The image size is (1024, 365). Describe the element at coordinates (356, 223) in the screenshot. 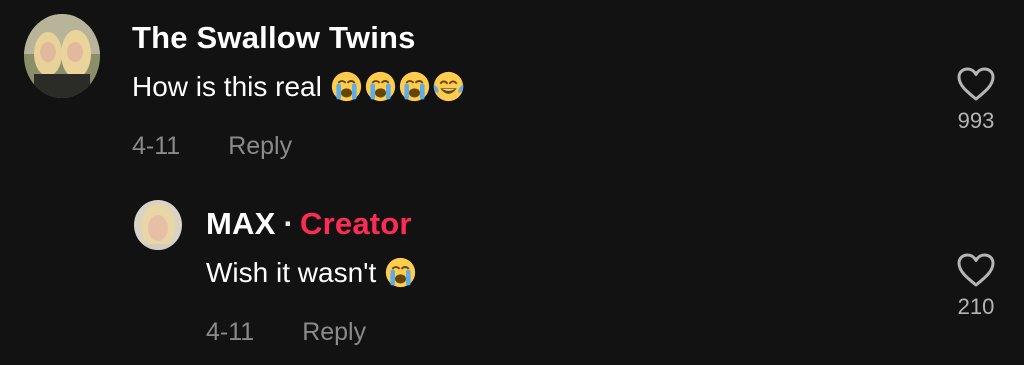

I see `creator-badge: Creator` at that location.